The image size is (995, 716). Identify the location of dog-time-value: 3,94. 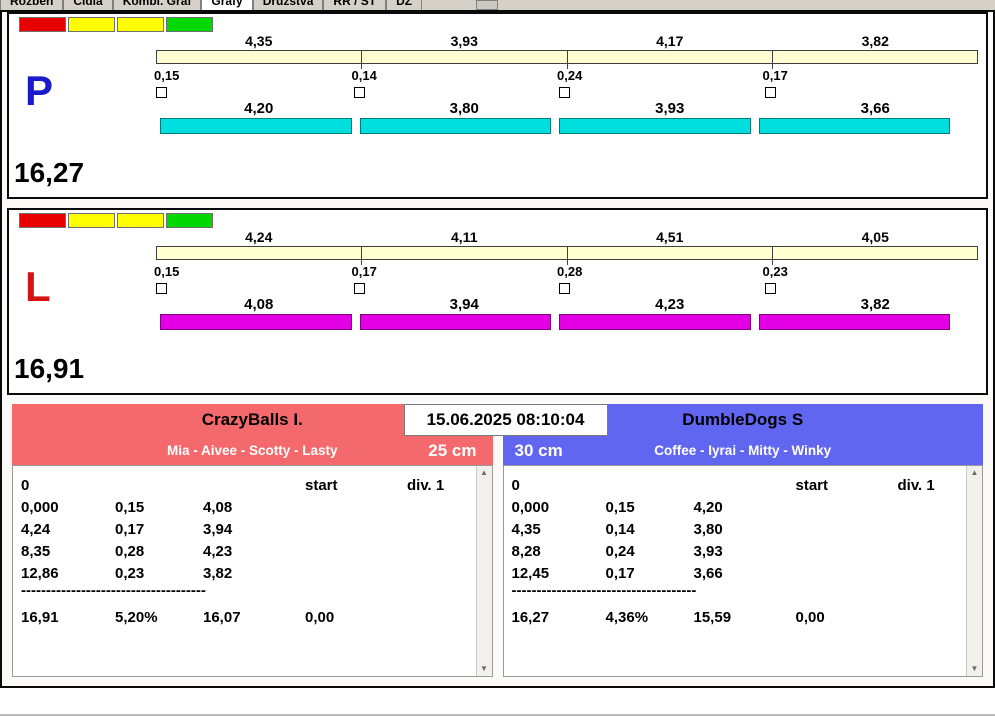
(464, 304).